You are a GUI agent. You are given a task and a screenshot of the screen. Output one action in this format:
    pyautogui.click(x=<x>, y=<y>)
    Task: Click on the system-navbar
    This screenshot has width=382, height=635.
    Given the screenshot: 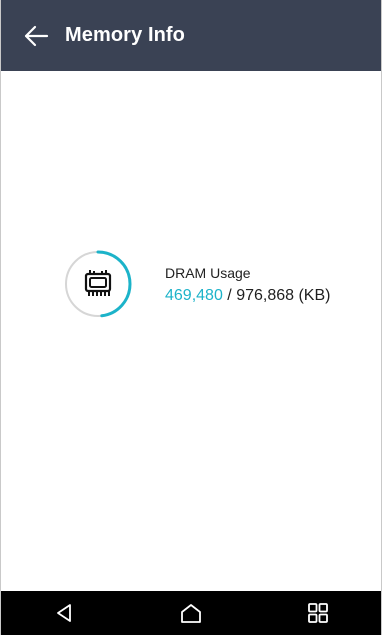 What is the action you would take?
    pyautogui.click(x=191, y=613)
    